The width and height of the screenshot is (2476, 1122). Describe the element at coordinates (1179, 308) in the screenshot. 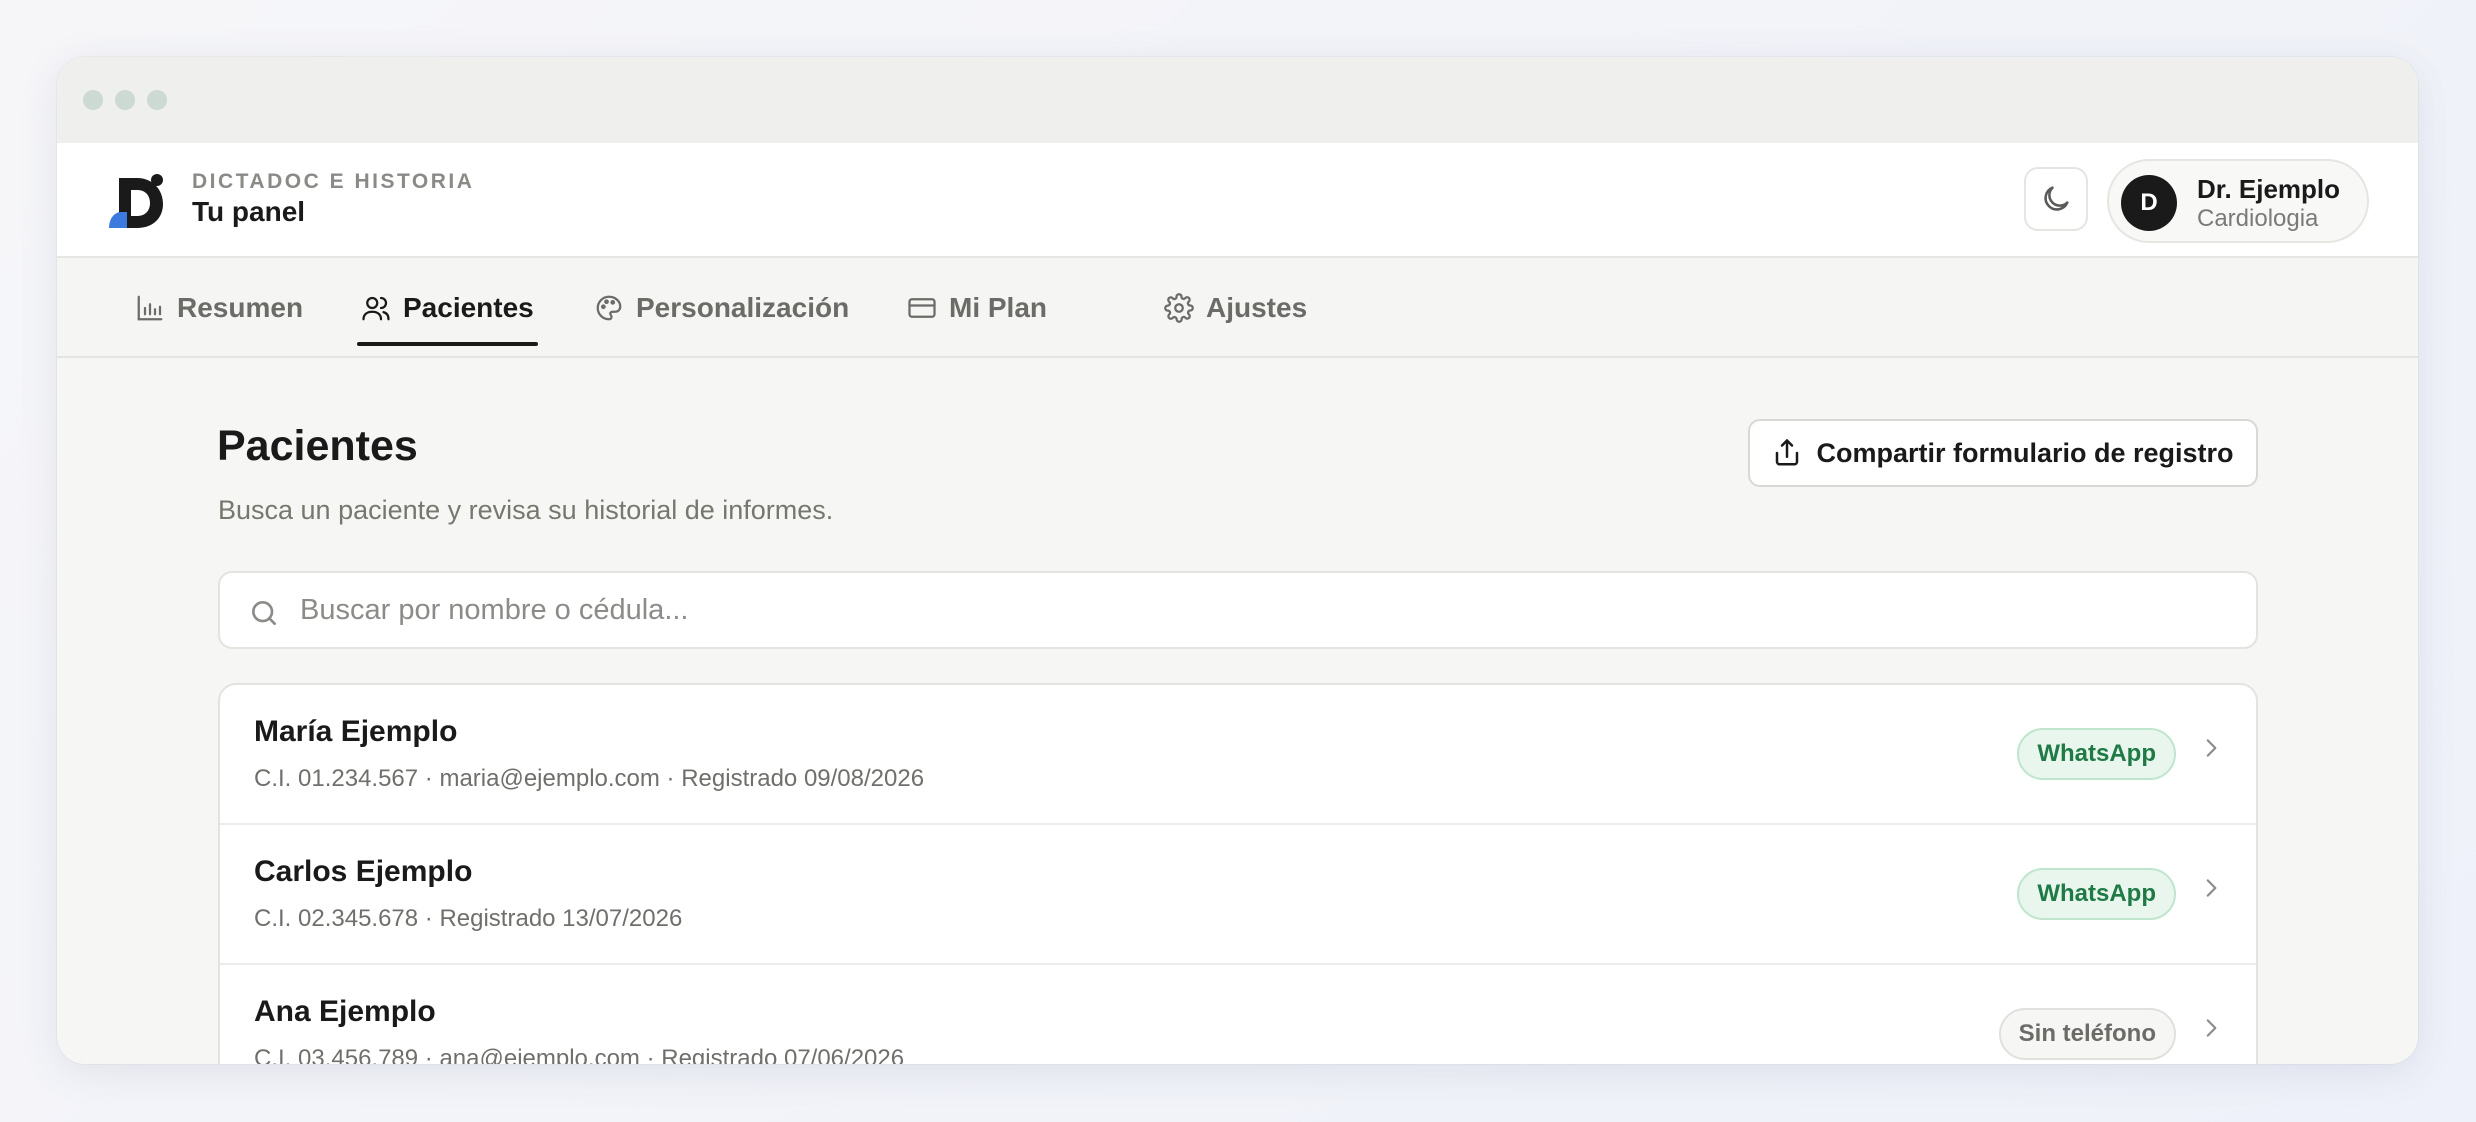

I see `gear-icon` at that location.